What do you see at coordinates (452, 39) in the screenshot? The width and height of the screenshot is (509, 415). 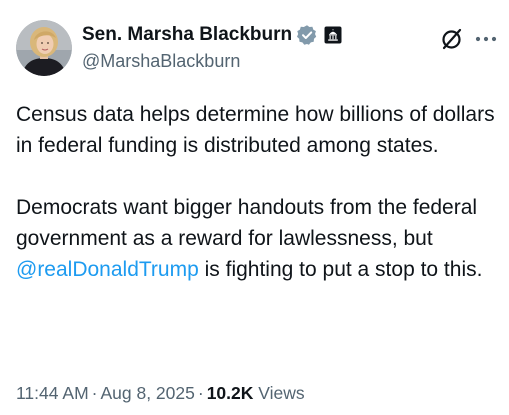 I see `grok-icon` at bounding box center [452, 39].